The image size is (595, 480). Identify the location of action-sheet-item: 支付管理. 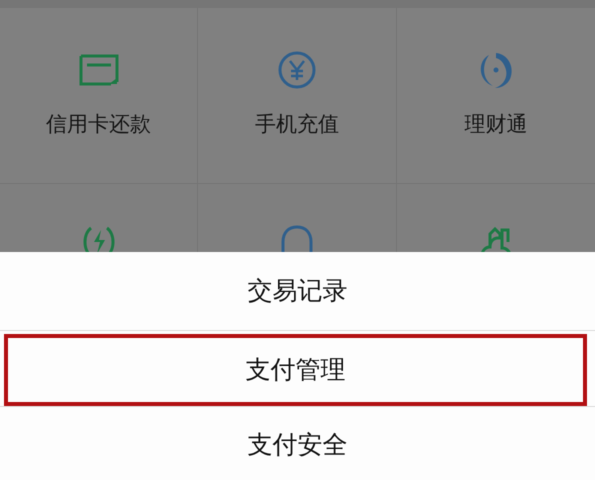
(295, 370).